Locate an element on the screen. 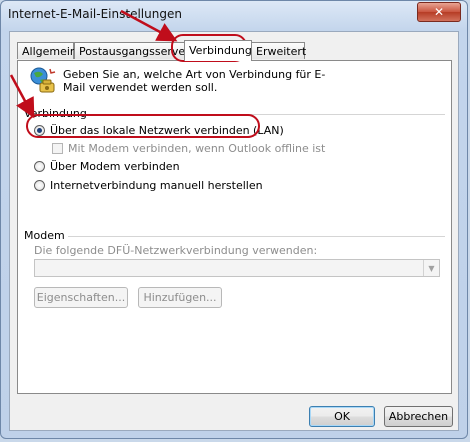 This screenshot has height=442, width=470. checkbox-box is located at coordinates (57, 148).